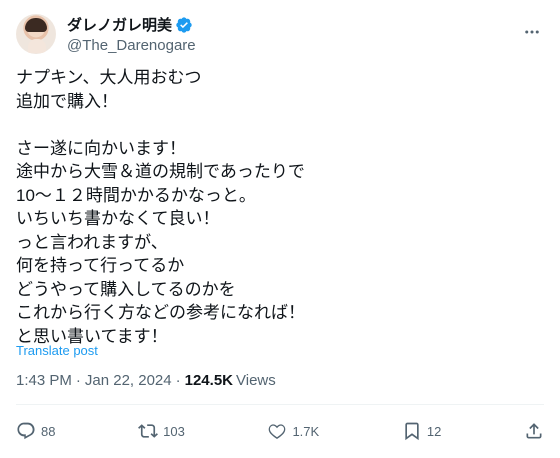 Image resolution: width=560 pixels, height=458 pixels. Describe the element at coordinates (48, 431) in the screenshot. I see `reply-count: 88` at that location.